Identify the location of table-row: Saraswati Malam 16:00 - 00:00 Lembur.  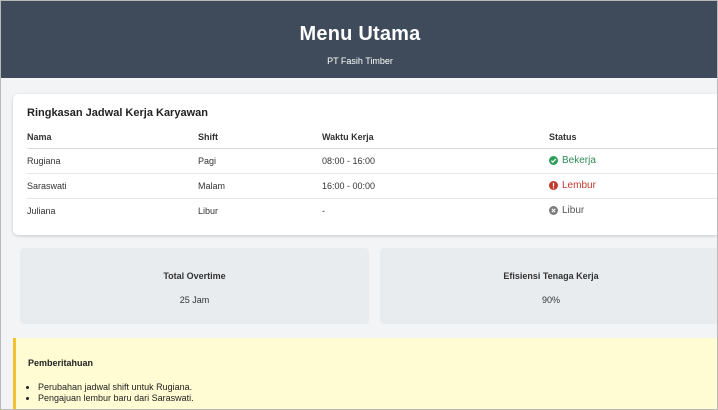
(372, 186).